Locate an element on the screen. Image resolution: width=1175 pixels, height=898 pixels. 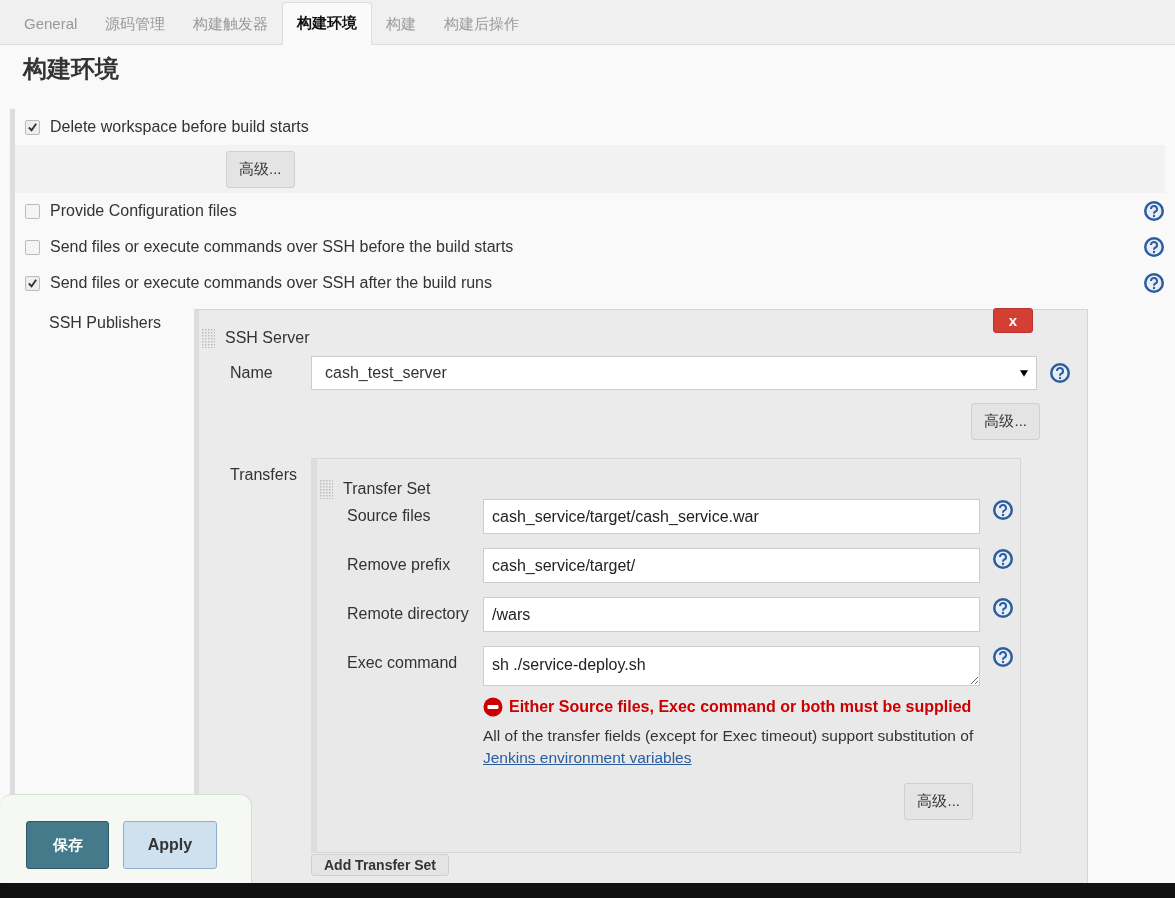
field-label: Name is located at coordinates (252, 373).